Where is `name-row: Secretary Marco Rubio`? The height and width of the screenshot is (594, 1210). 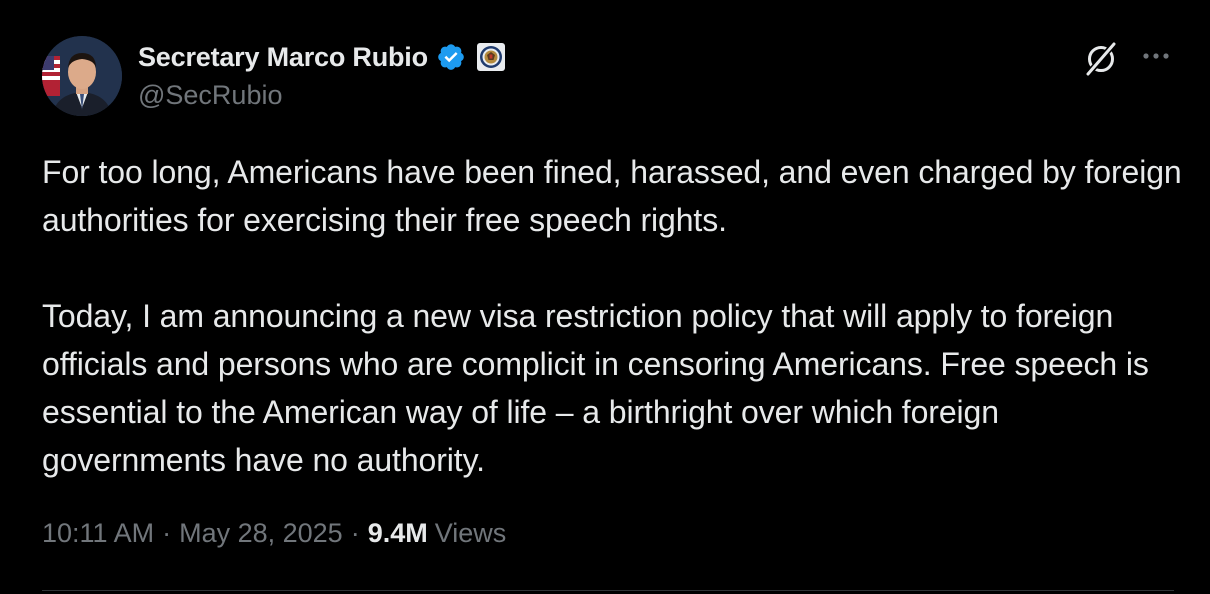 name-row: Secretary Marco Rubio is located at coordinates (322, 57).